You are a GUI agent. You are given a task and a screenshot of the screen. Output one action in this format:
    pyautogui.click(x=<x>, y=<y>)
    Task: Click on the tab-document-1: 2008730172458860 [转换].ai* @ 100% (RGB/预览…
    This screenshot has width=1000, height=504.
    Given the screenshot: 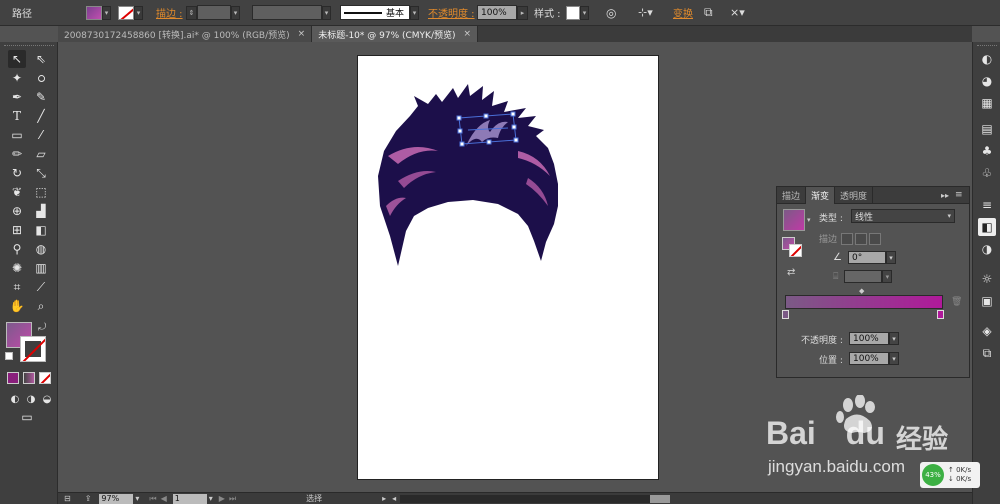 What is the action you would take?
    pyautogui.click(x=185, y=34)
    